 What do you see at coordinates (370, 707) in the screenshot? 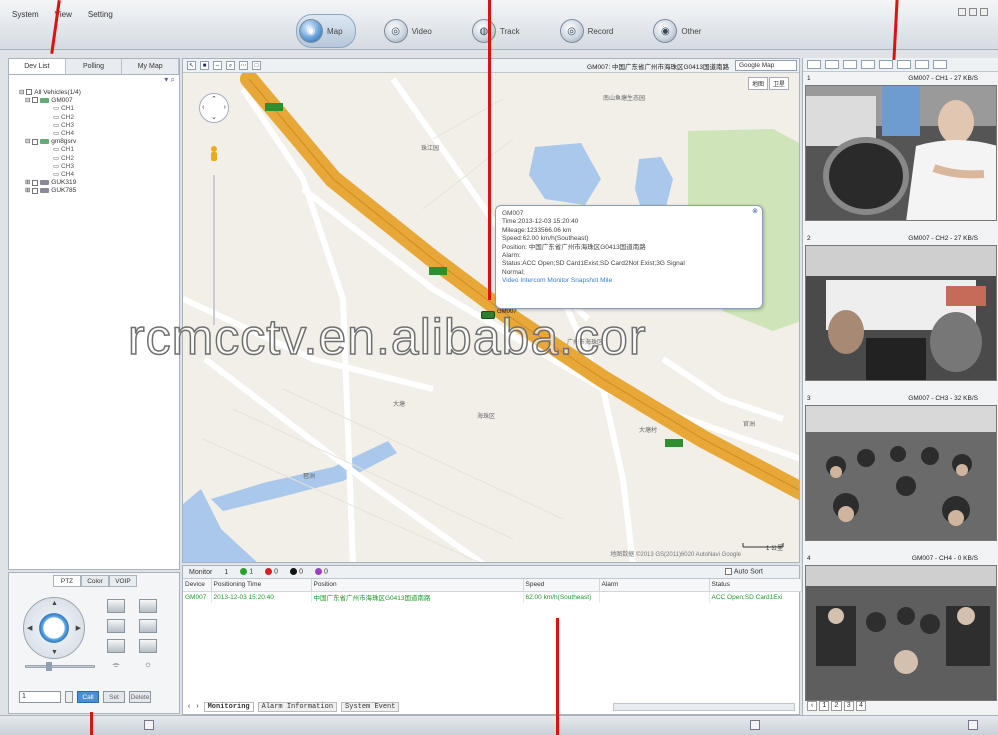
I see `tab-system-event: System Event` at bounding box center [370, 707].